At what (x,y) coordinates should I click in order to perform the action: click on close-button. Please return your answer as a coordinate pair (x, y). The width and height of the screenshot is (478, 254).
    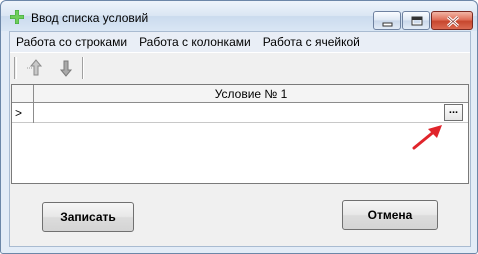
    Looking at the image, I should click on (452, 20).